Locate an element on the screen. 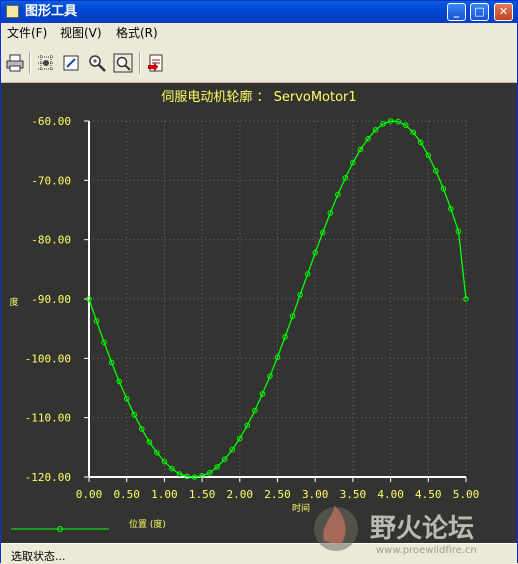 The image size is (518, 564). x-tick-label: 2.50 is located at coordinates (277, 494).